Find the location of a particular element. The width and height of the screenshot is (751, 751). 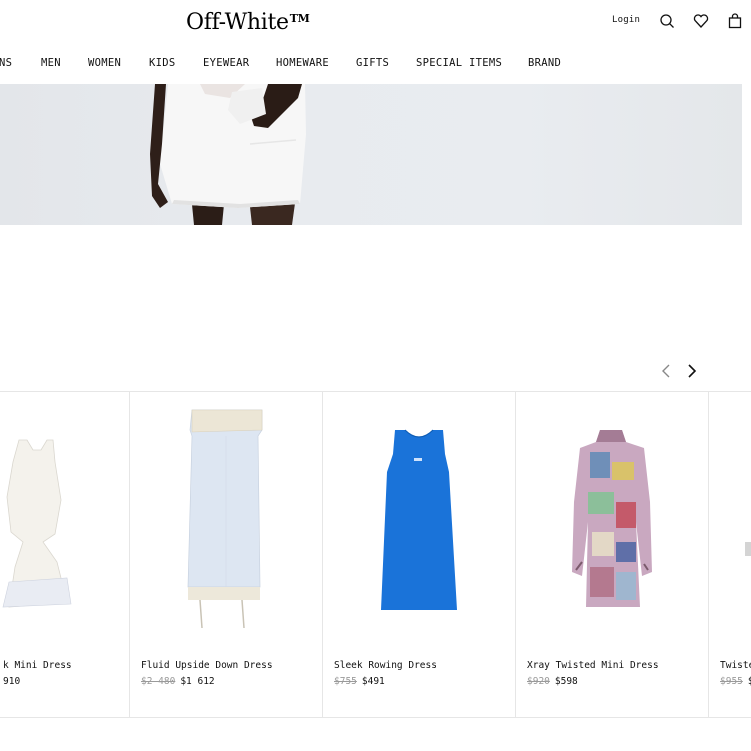

nav-item-homeware: HOMEWARE is located at coordinates (302, 63).